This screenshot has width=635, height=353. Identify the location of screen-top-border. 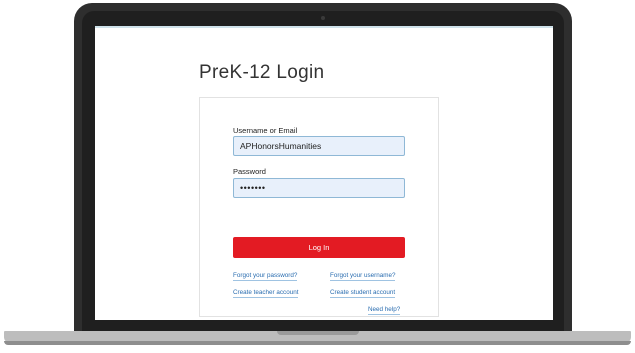
(324, 27).